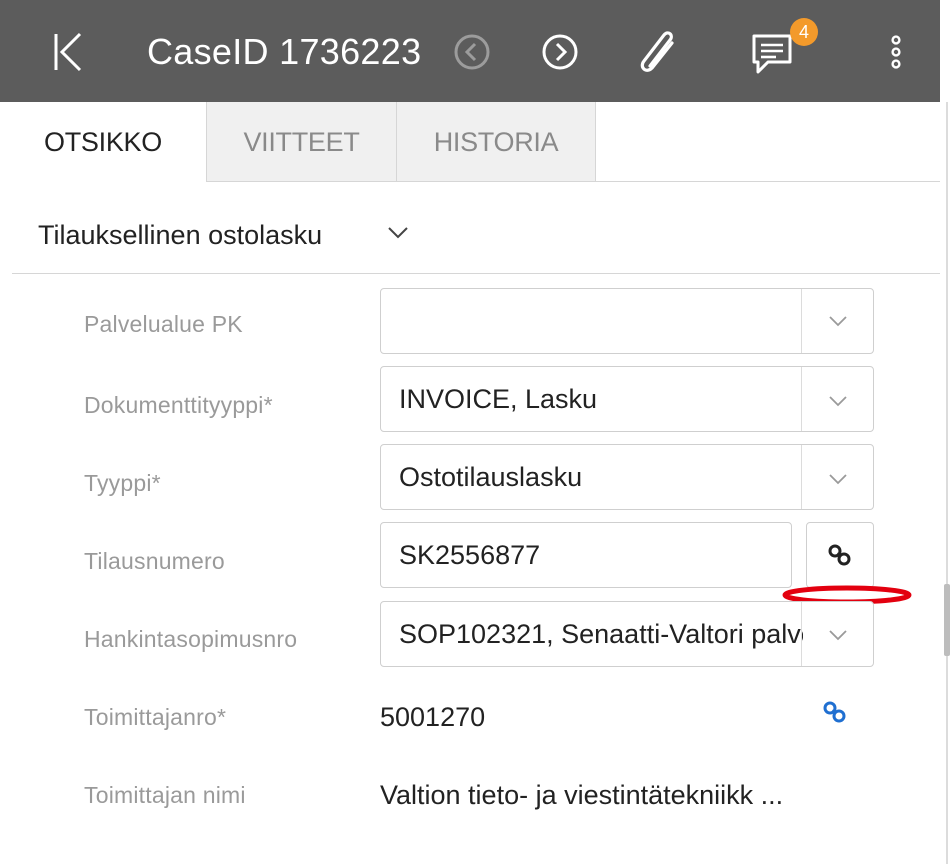 The height and width of the screenshot is (864, 952). Describe the element at coordinates (180, 235) in the screenshot. I see `section-title: Tilauksellinen ostolasku` at that location.